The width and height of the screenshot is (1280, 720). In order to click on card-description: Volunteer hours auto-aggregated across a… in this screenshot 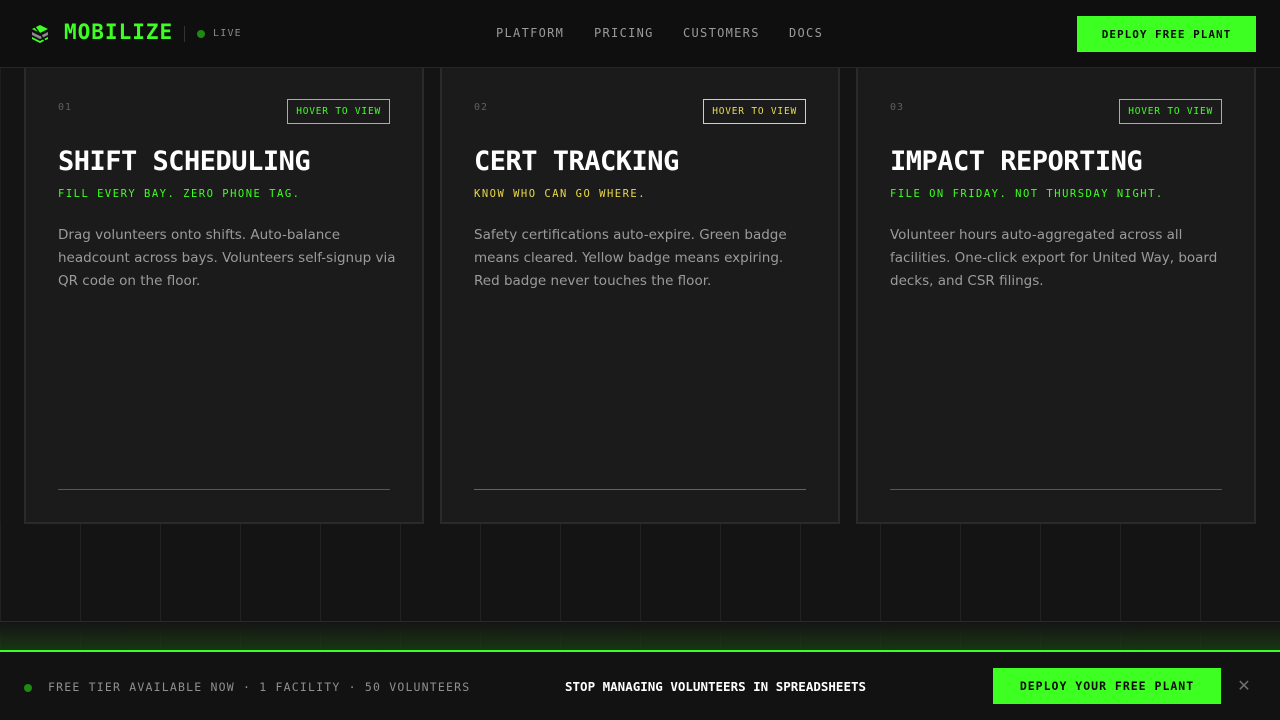, I will do `click(1054, 258)`.